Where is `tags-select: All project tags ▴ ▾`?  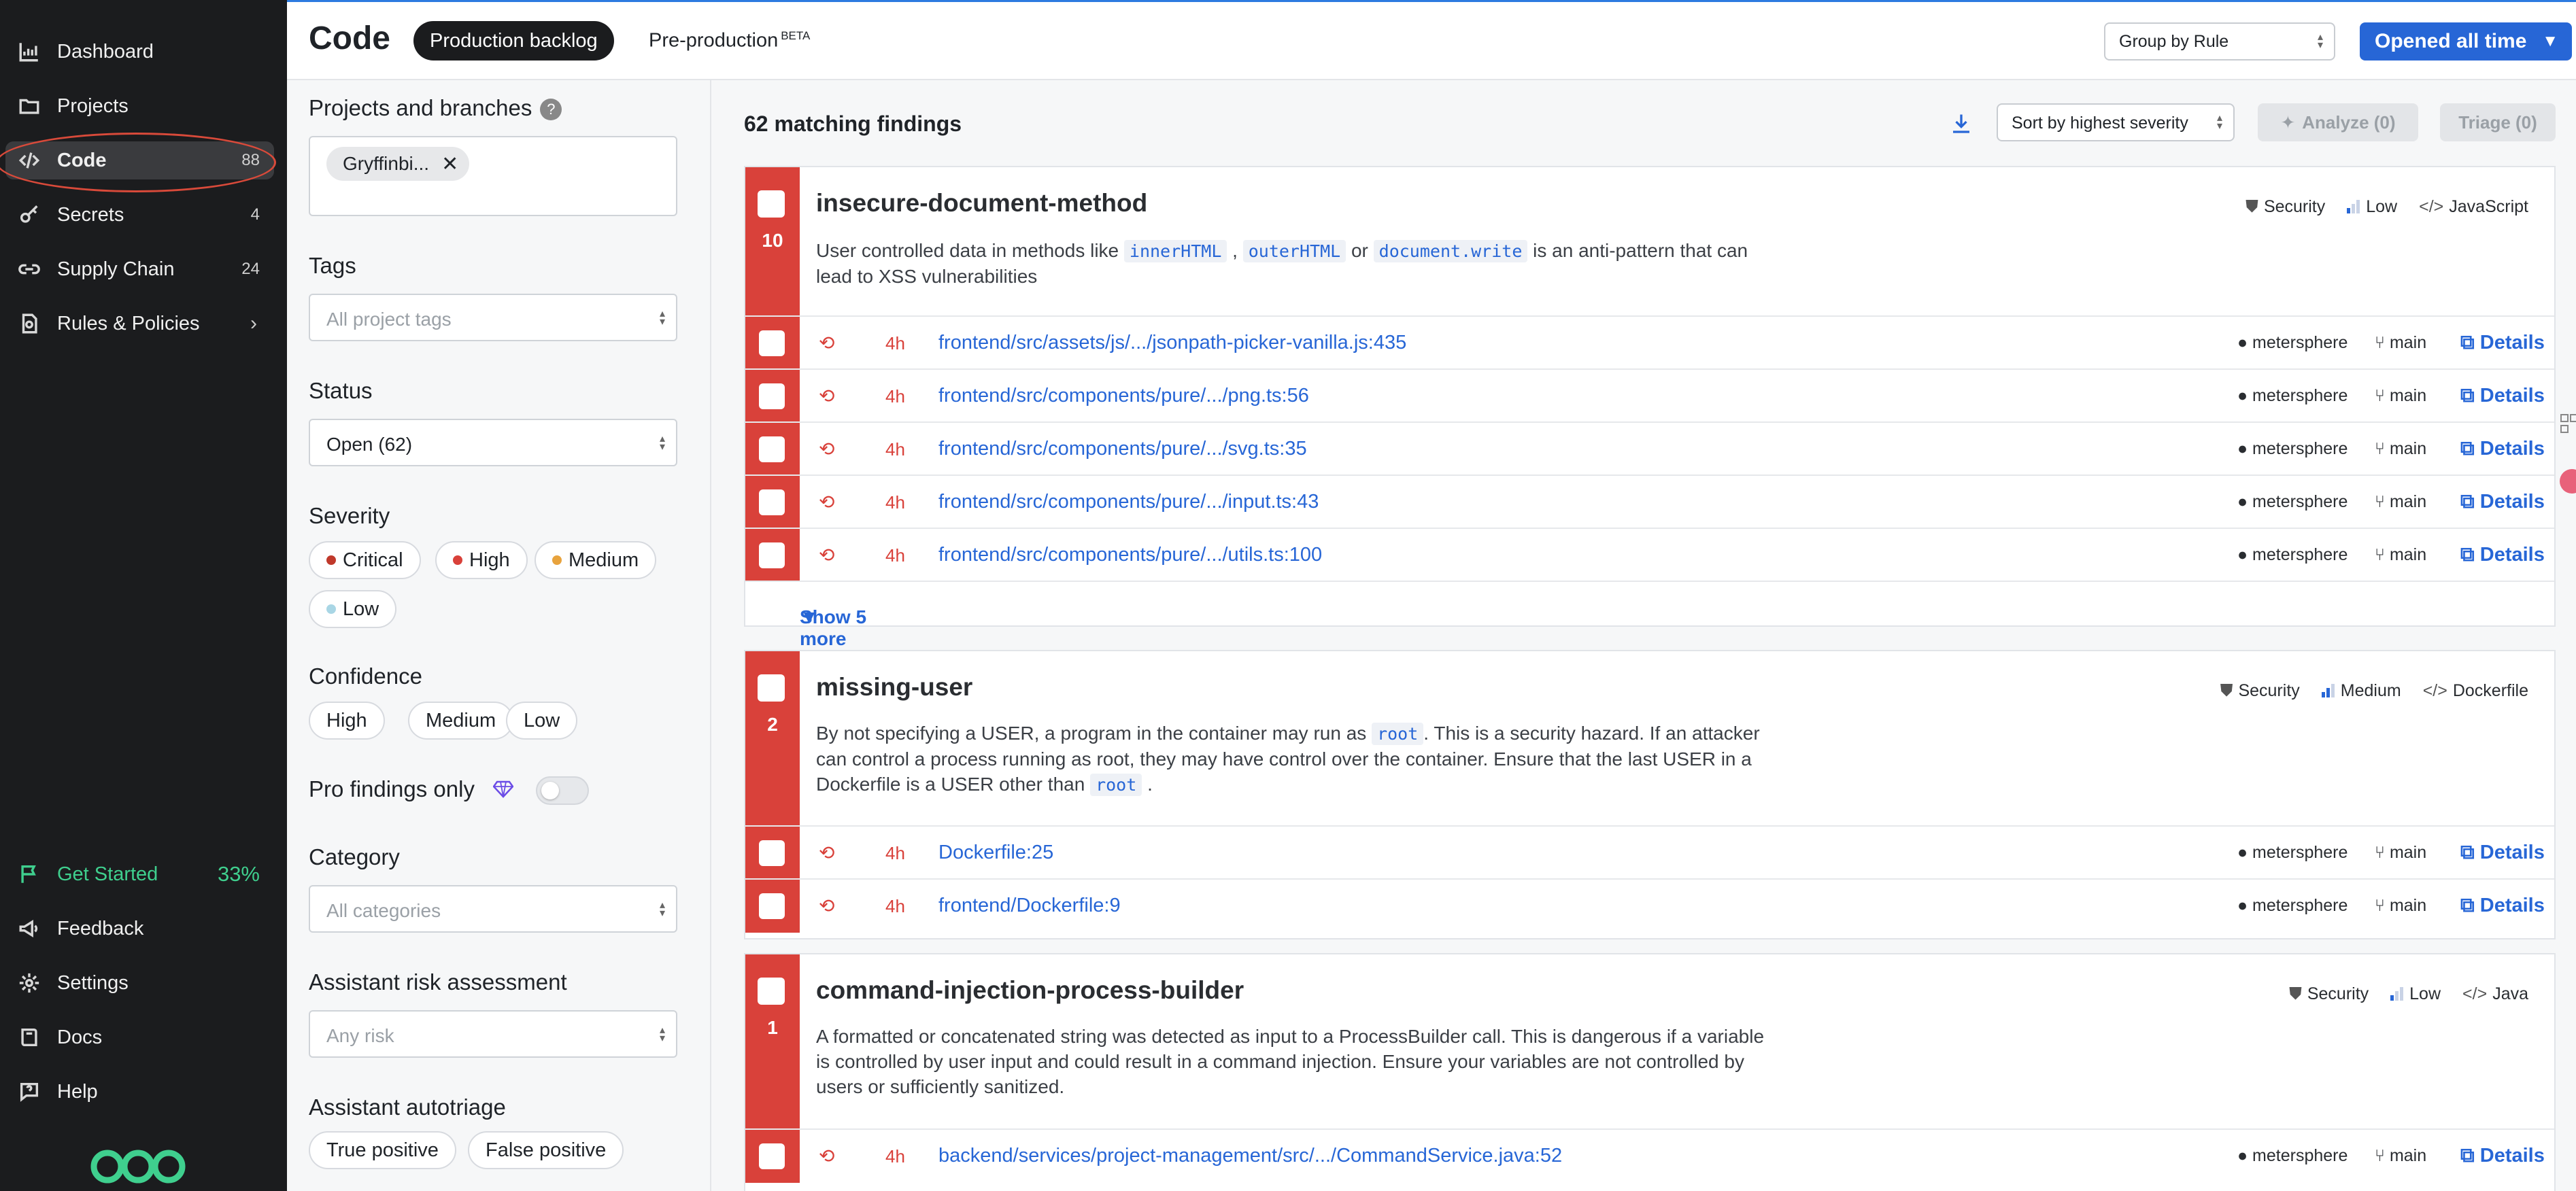 tags-select: All project tags ▴ ▾ is located at coordinates (493, 318).